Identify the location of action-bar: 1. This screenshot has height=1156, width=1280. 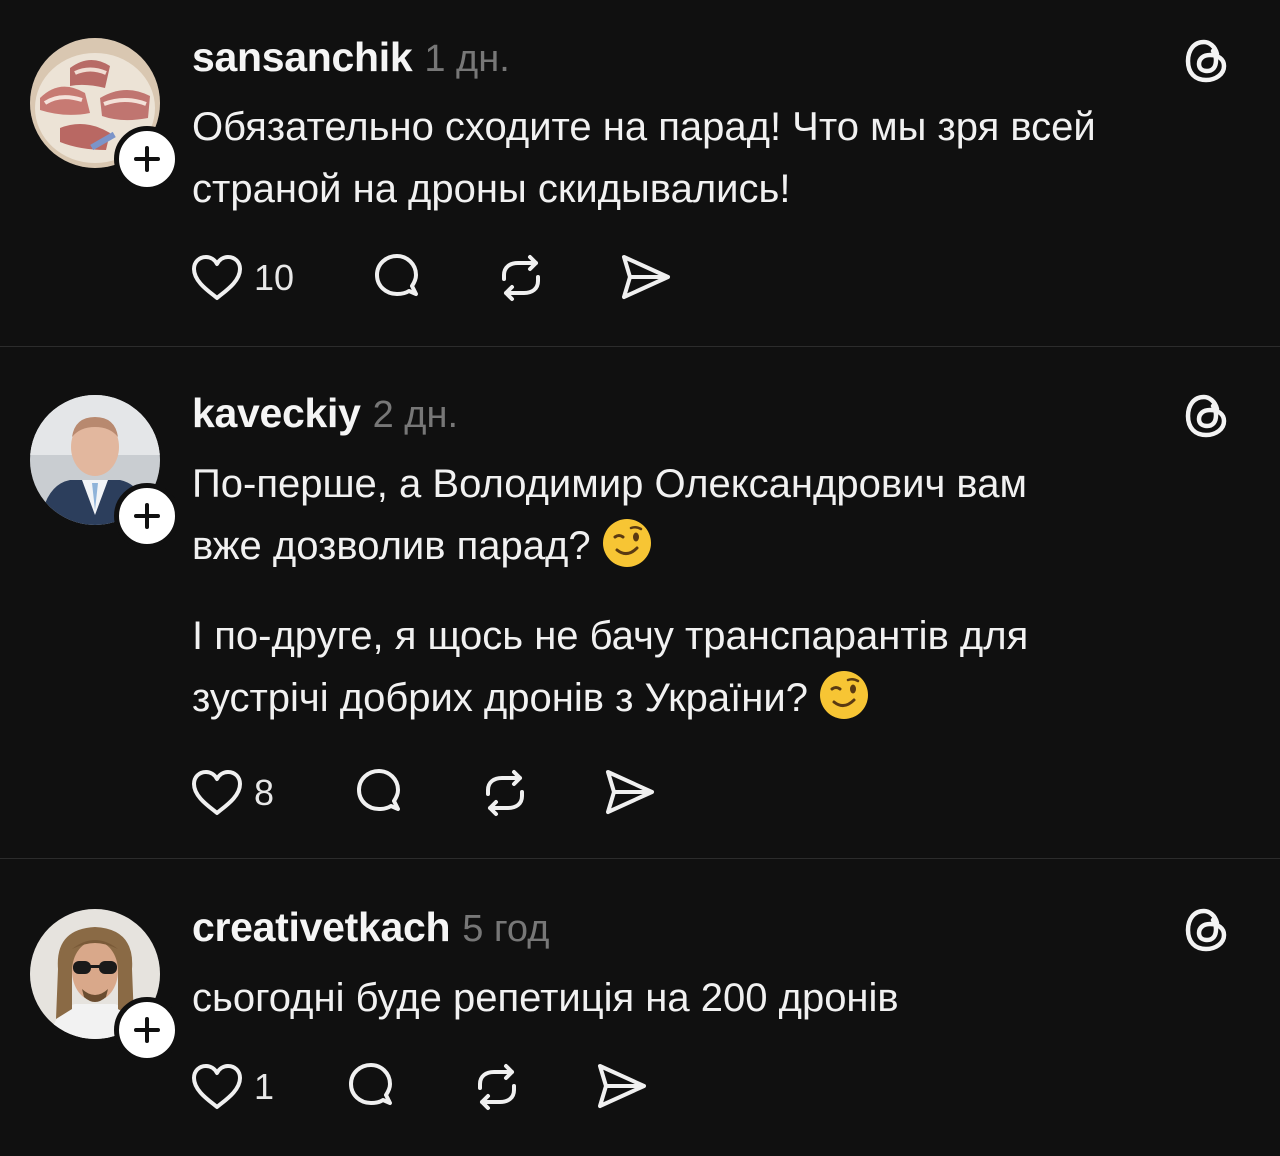
(440, 1087).